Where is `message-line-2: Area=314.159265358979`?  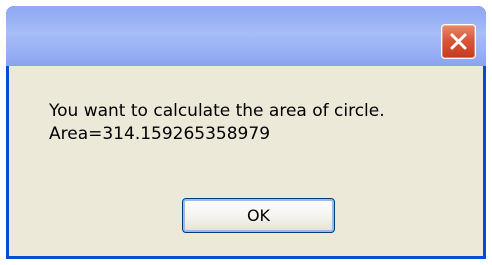 message-line-2: Area=314.159265358979 is located at coordinates (160, 134).